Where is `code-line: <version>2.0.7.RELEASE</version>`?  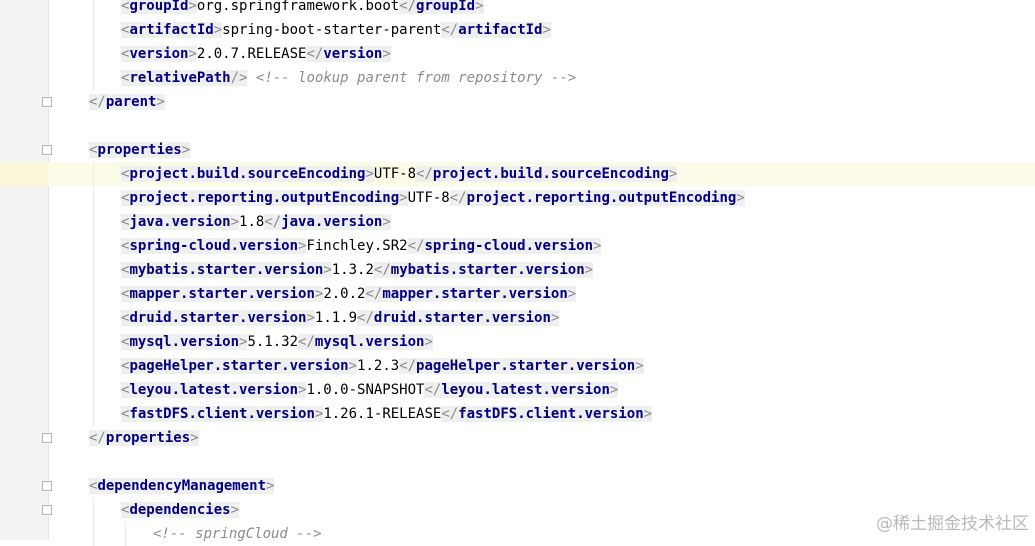 code-line: <version>2.0.7.RELEASE</version> is located at coordinates (517, 54).